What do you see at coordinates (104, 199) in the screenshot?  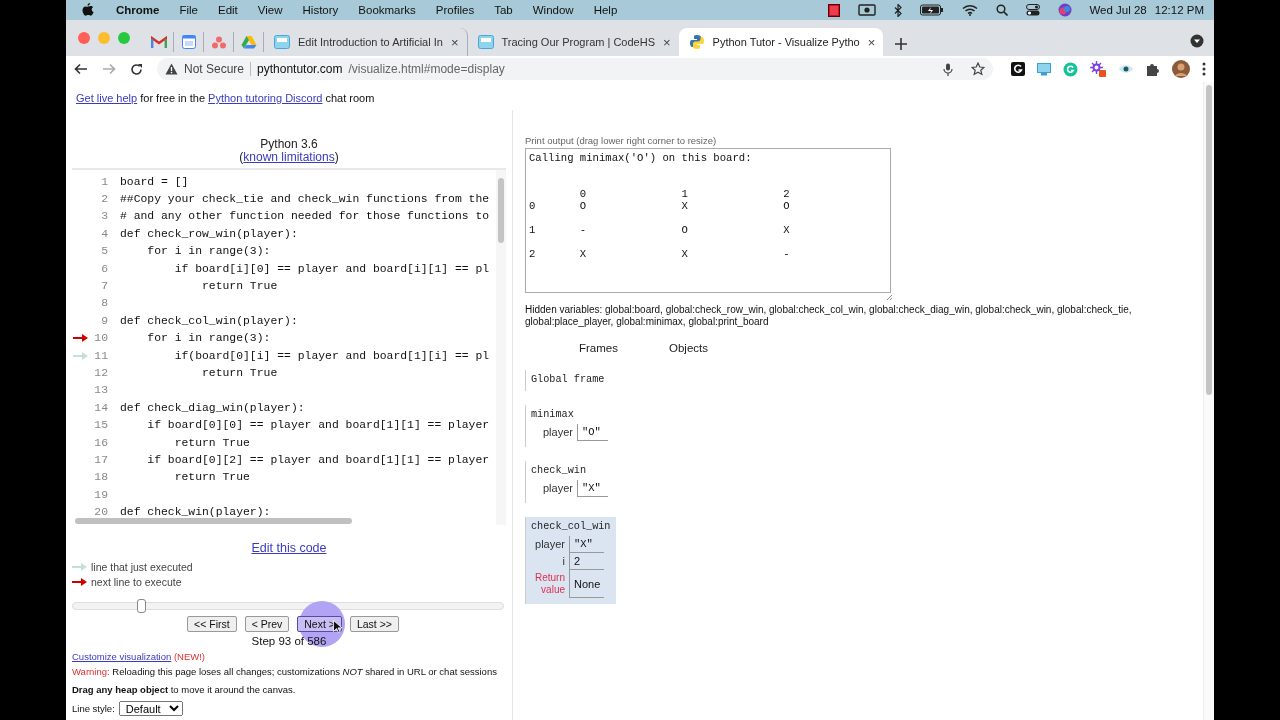 I see `line-number: 2` at bounding box center [104, 199].